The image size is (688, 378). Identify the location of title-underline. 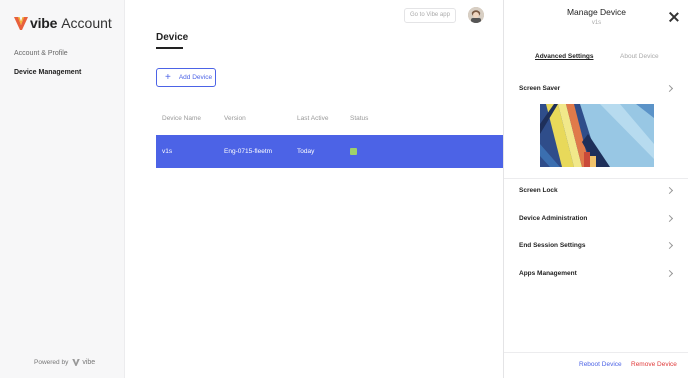
(169, 48).